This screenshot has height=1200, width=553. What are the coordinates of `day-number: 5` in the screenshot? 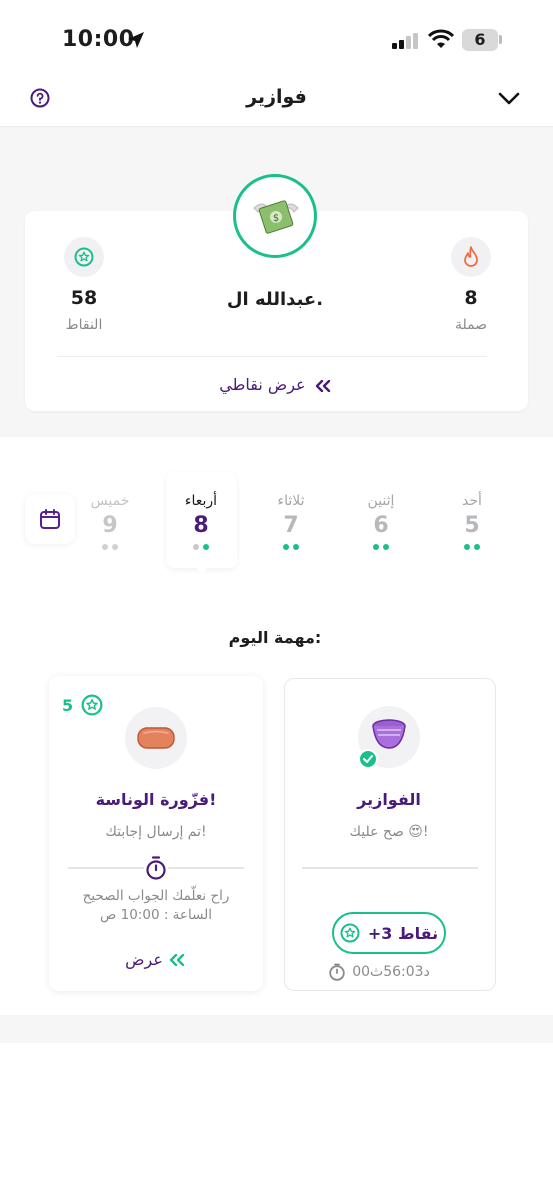 It's located at (472, 525).